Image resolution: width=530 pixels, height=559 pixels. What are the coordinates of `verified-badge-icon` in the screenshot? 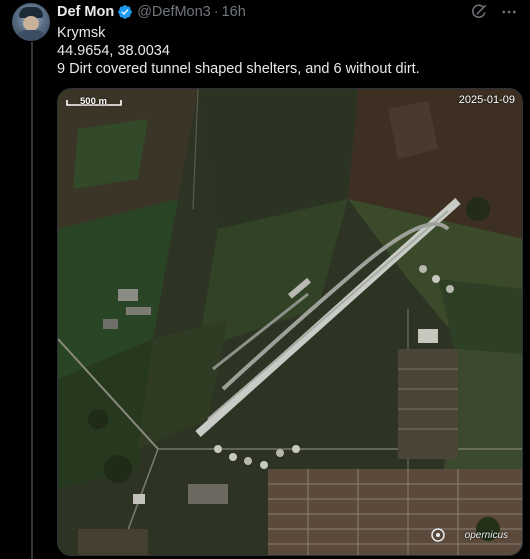 It's located at (125, 12).